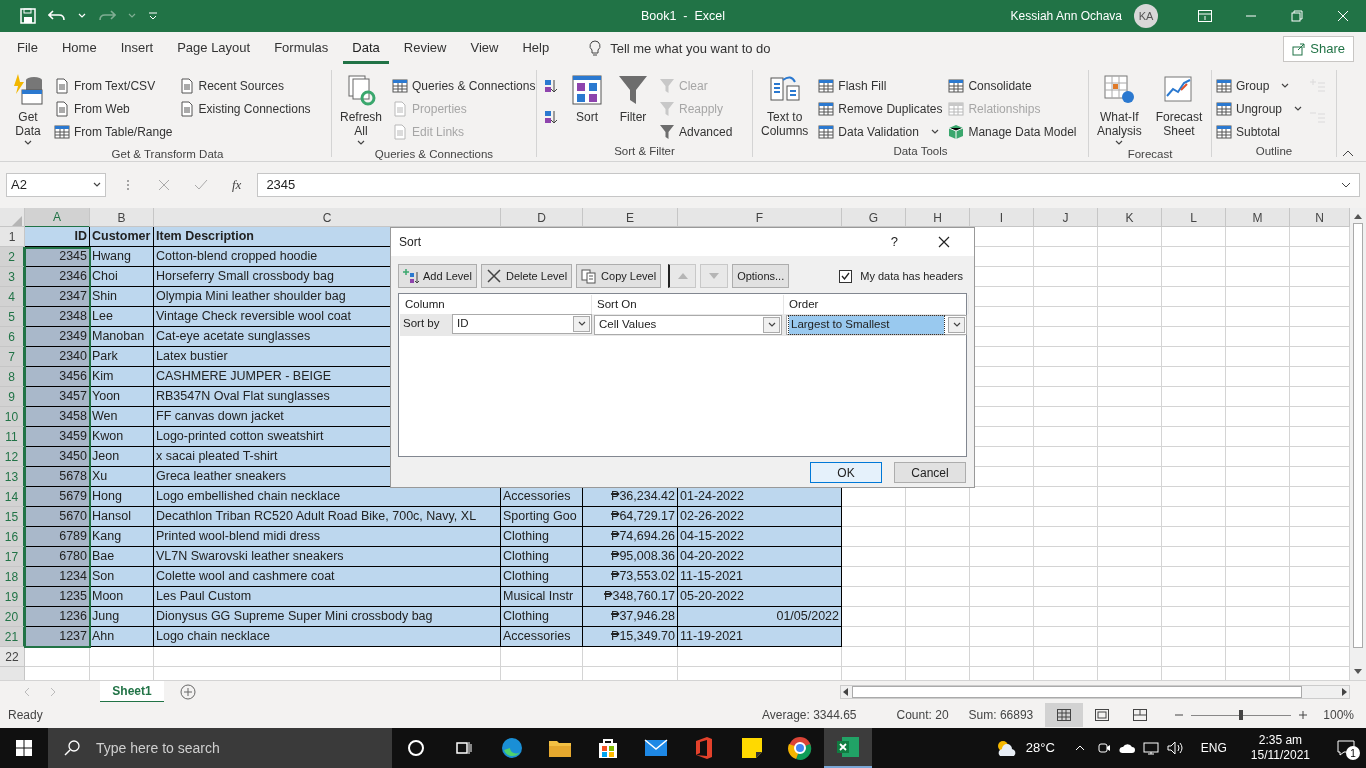  I want to click on ribbon-button: Manage Data Model, so click(1012, 131).